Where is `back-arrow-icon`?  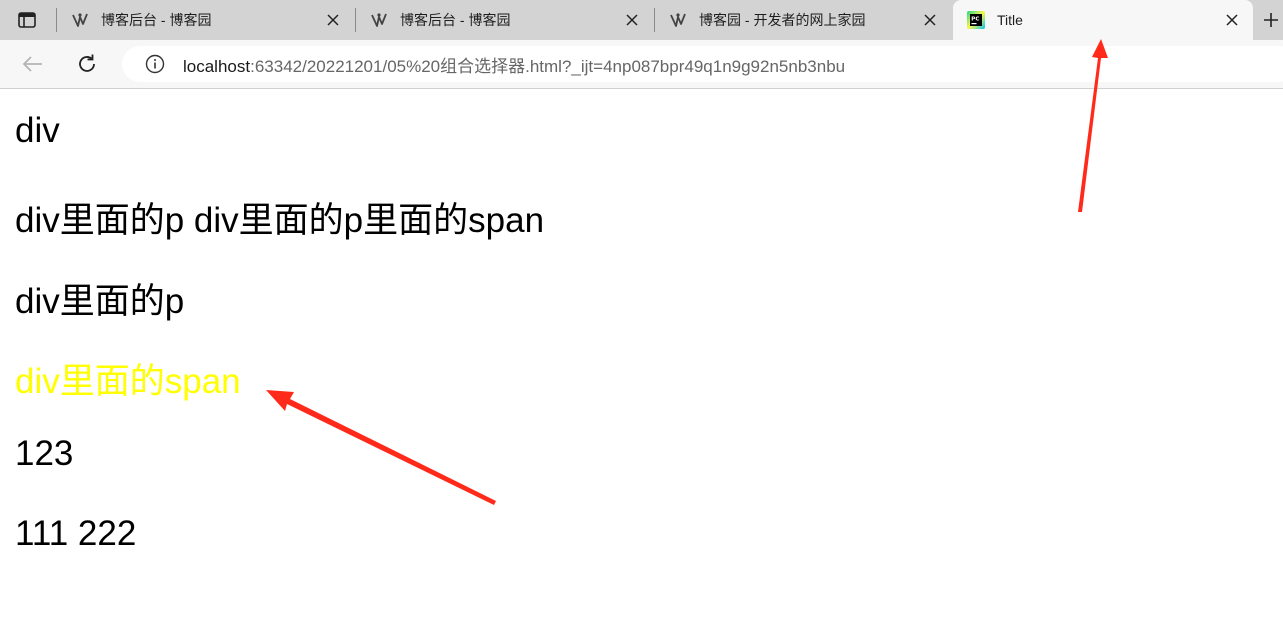 back-arrow-icon is located at coordinates (32, 64).